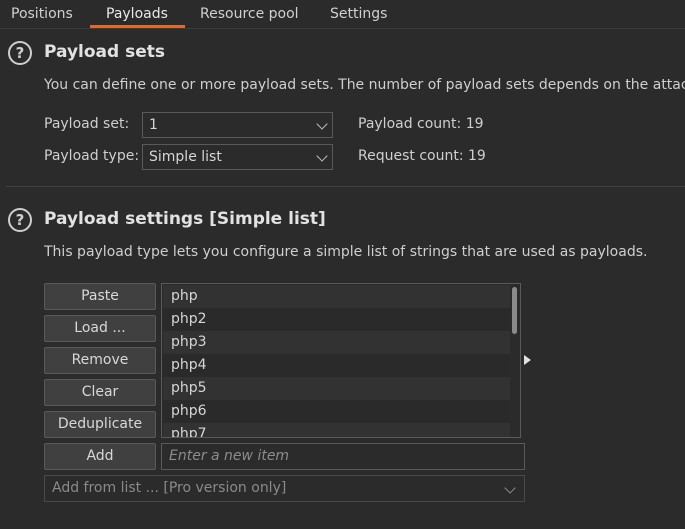 This screenshot has width=685, height=529. I want to click on payload-sets-title: Payload sets, so click(104, 52).